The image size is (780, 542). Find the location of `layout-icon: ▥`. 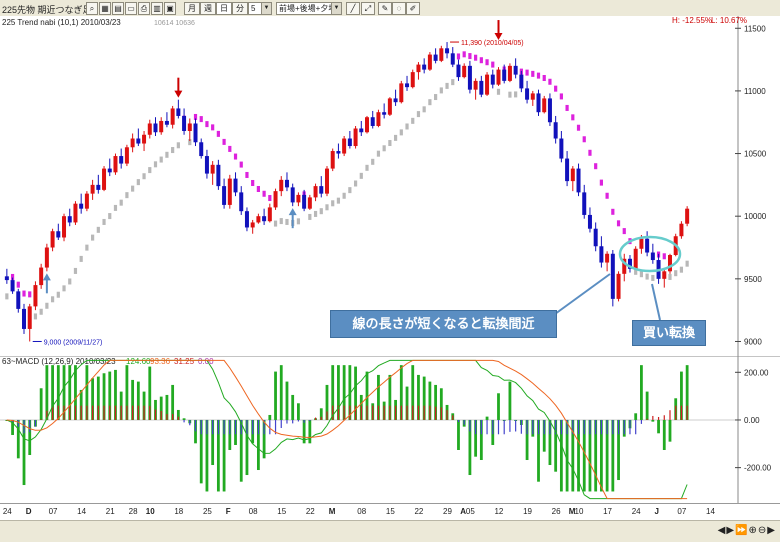

layout-icon: ▥ is located at coordinates (157, 8).